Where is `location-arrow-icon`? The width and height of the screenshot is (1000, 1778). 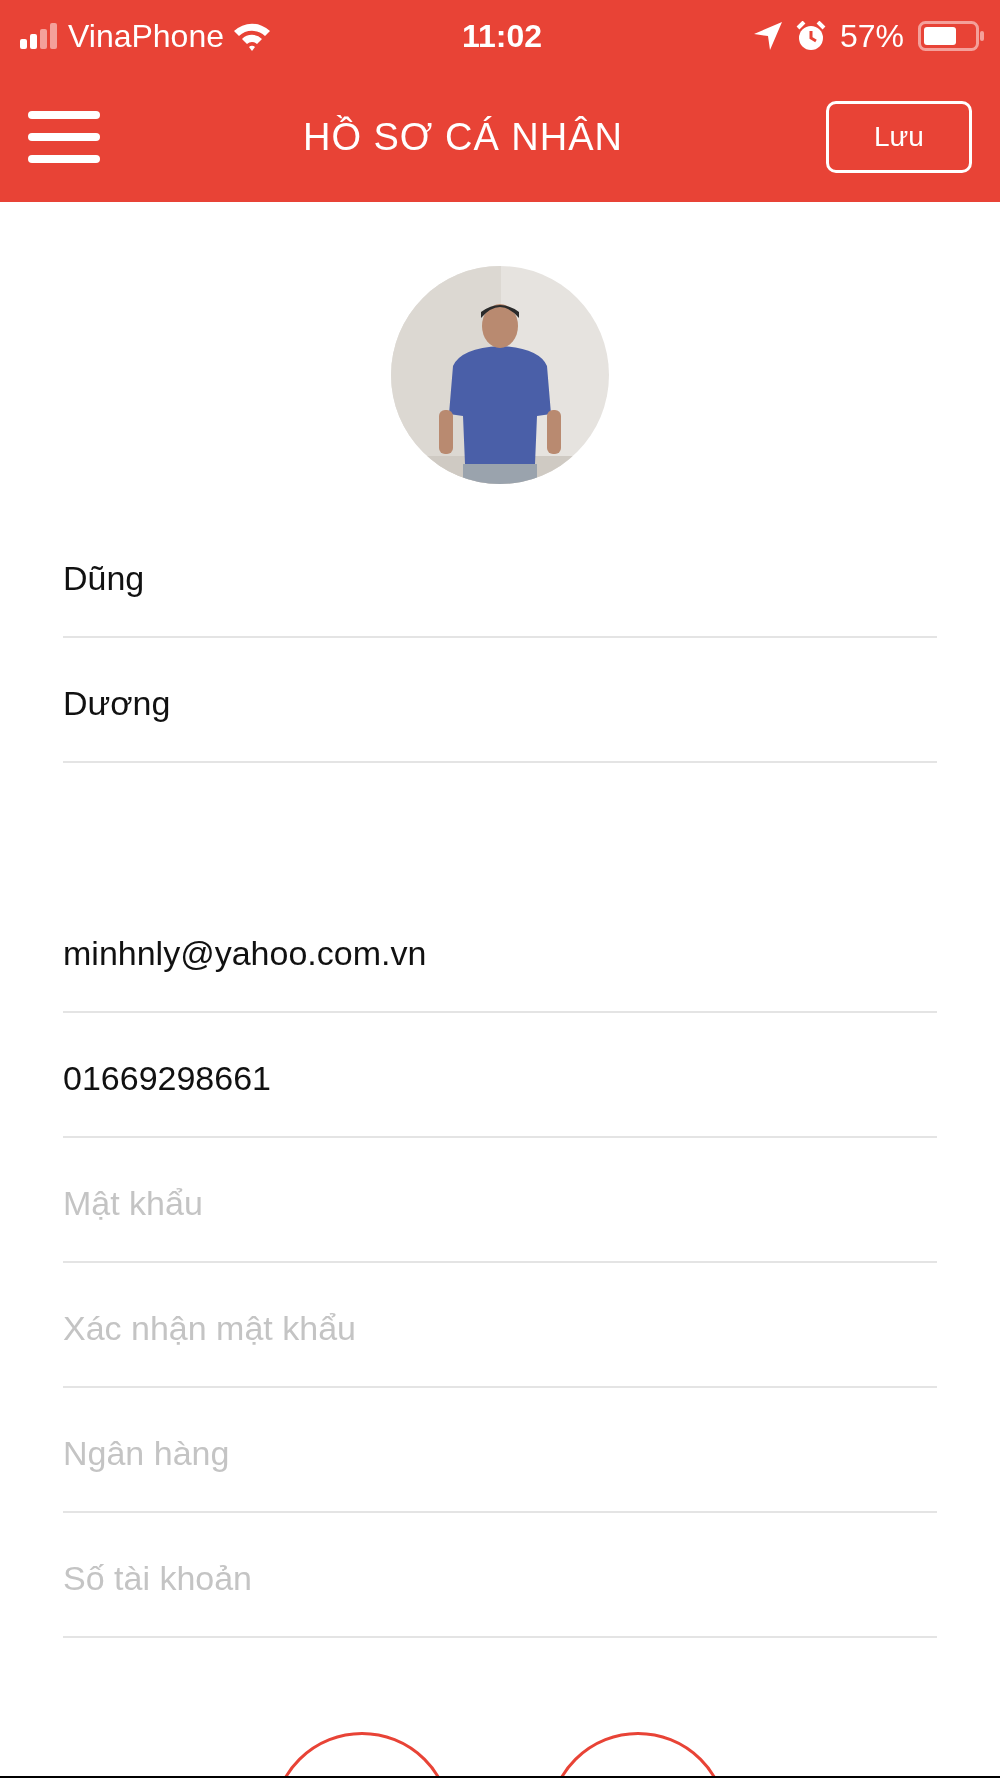
location-arrow-icon is located at coordinates (767, 36).